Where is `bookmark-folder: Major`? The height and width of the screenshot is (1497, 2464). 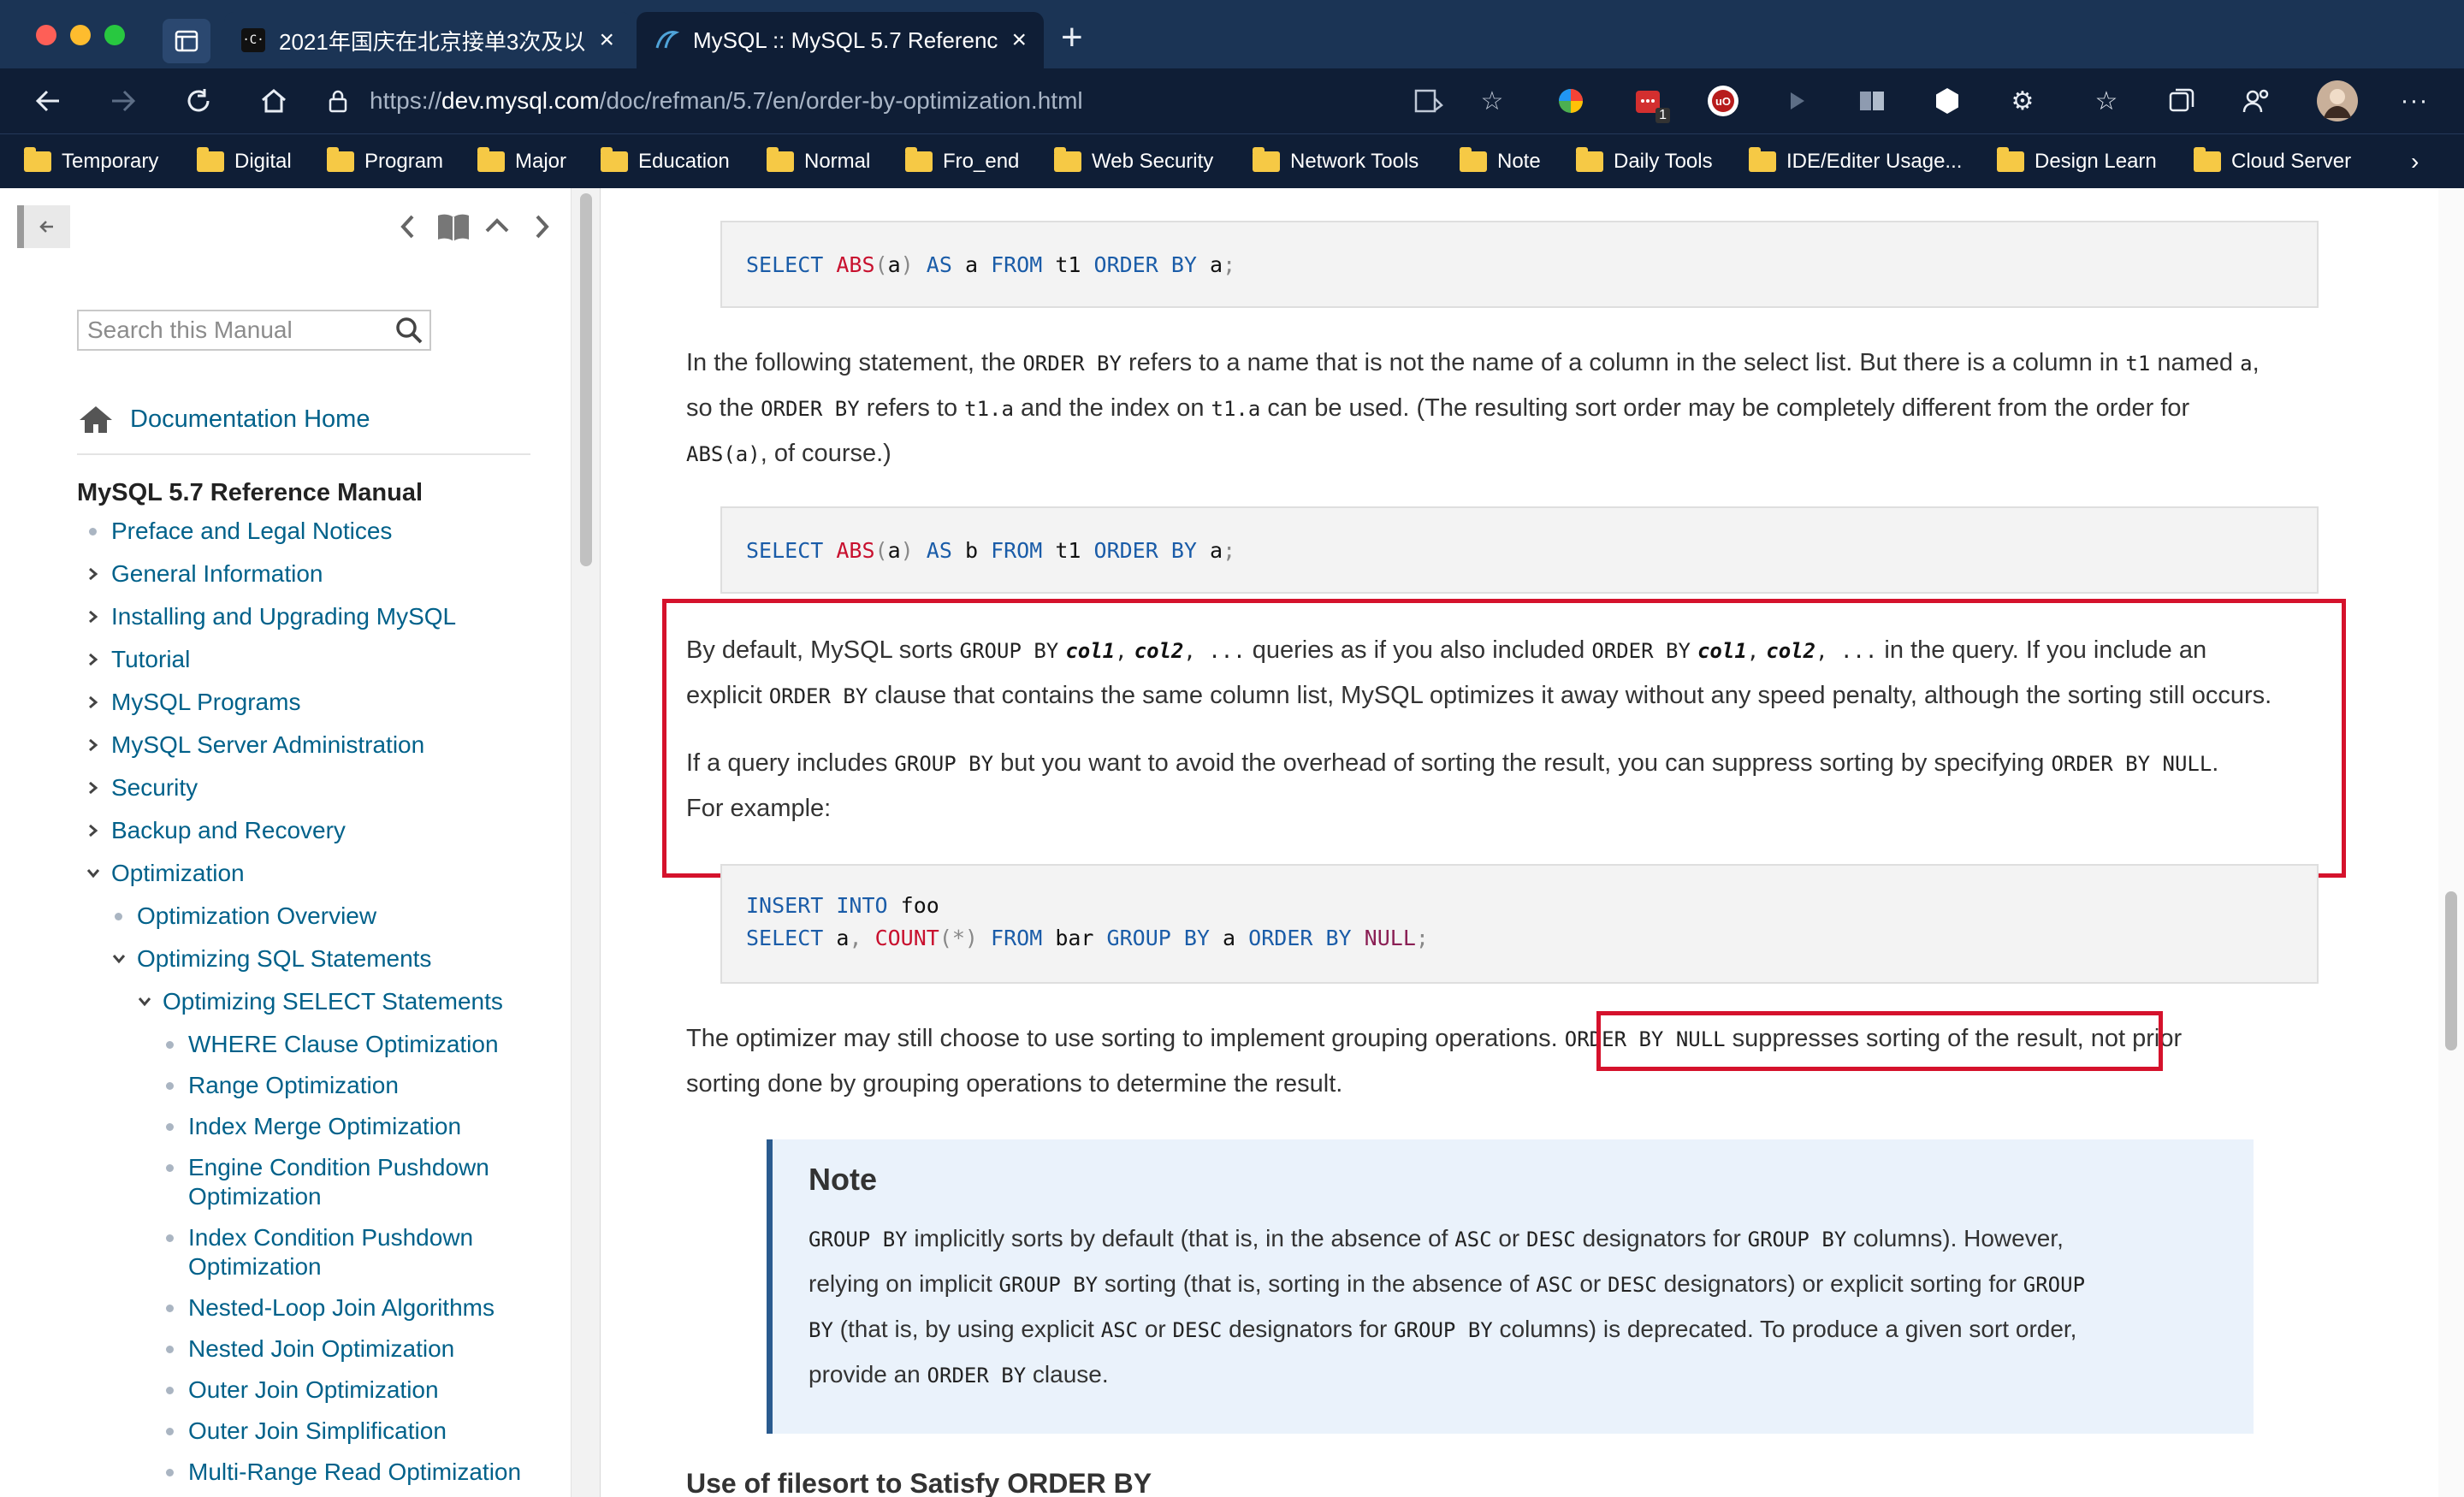 bookmark-folder: Major is located at coordinates (521, 161).